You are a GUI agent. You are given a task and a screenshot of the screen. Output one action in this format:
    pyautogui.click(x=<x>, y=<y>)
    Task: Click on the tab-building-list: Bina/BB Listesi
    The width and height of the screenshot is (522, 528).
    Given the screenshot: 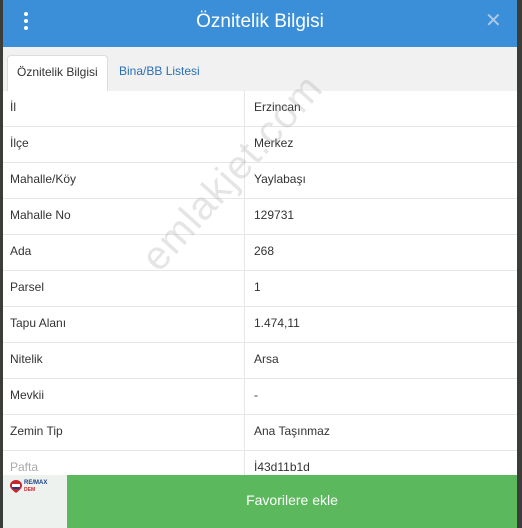 What is the action you would take?
    pyautogui.click(x=159, y=73)
    